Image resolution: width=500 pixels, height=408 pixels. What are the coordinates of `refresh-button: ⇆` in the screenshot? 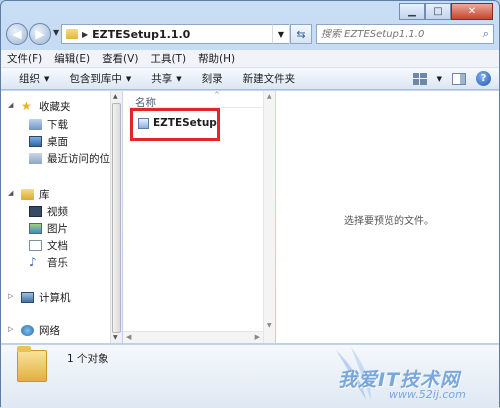 It's located at (301, 34).